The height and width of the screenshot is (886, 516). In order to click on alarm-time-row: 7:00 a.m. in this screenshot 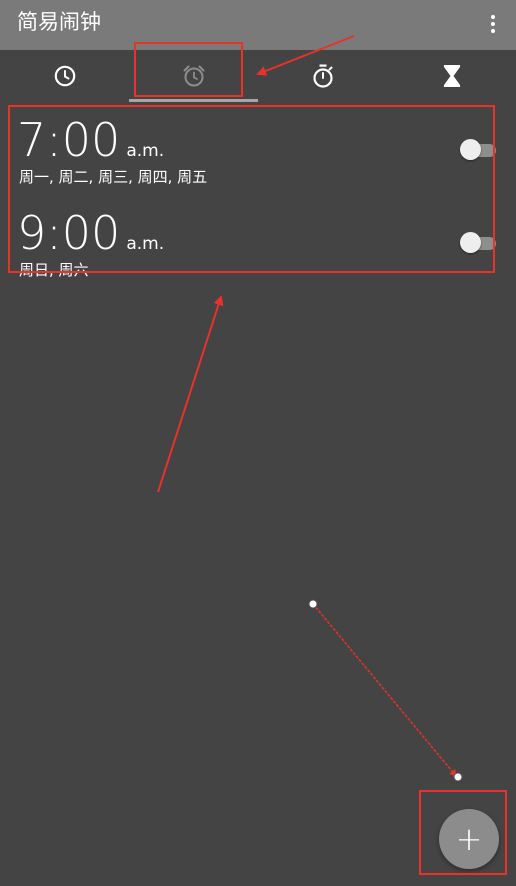, I will do `click(90, 140)`.